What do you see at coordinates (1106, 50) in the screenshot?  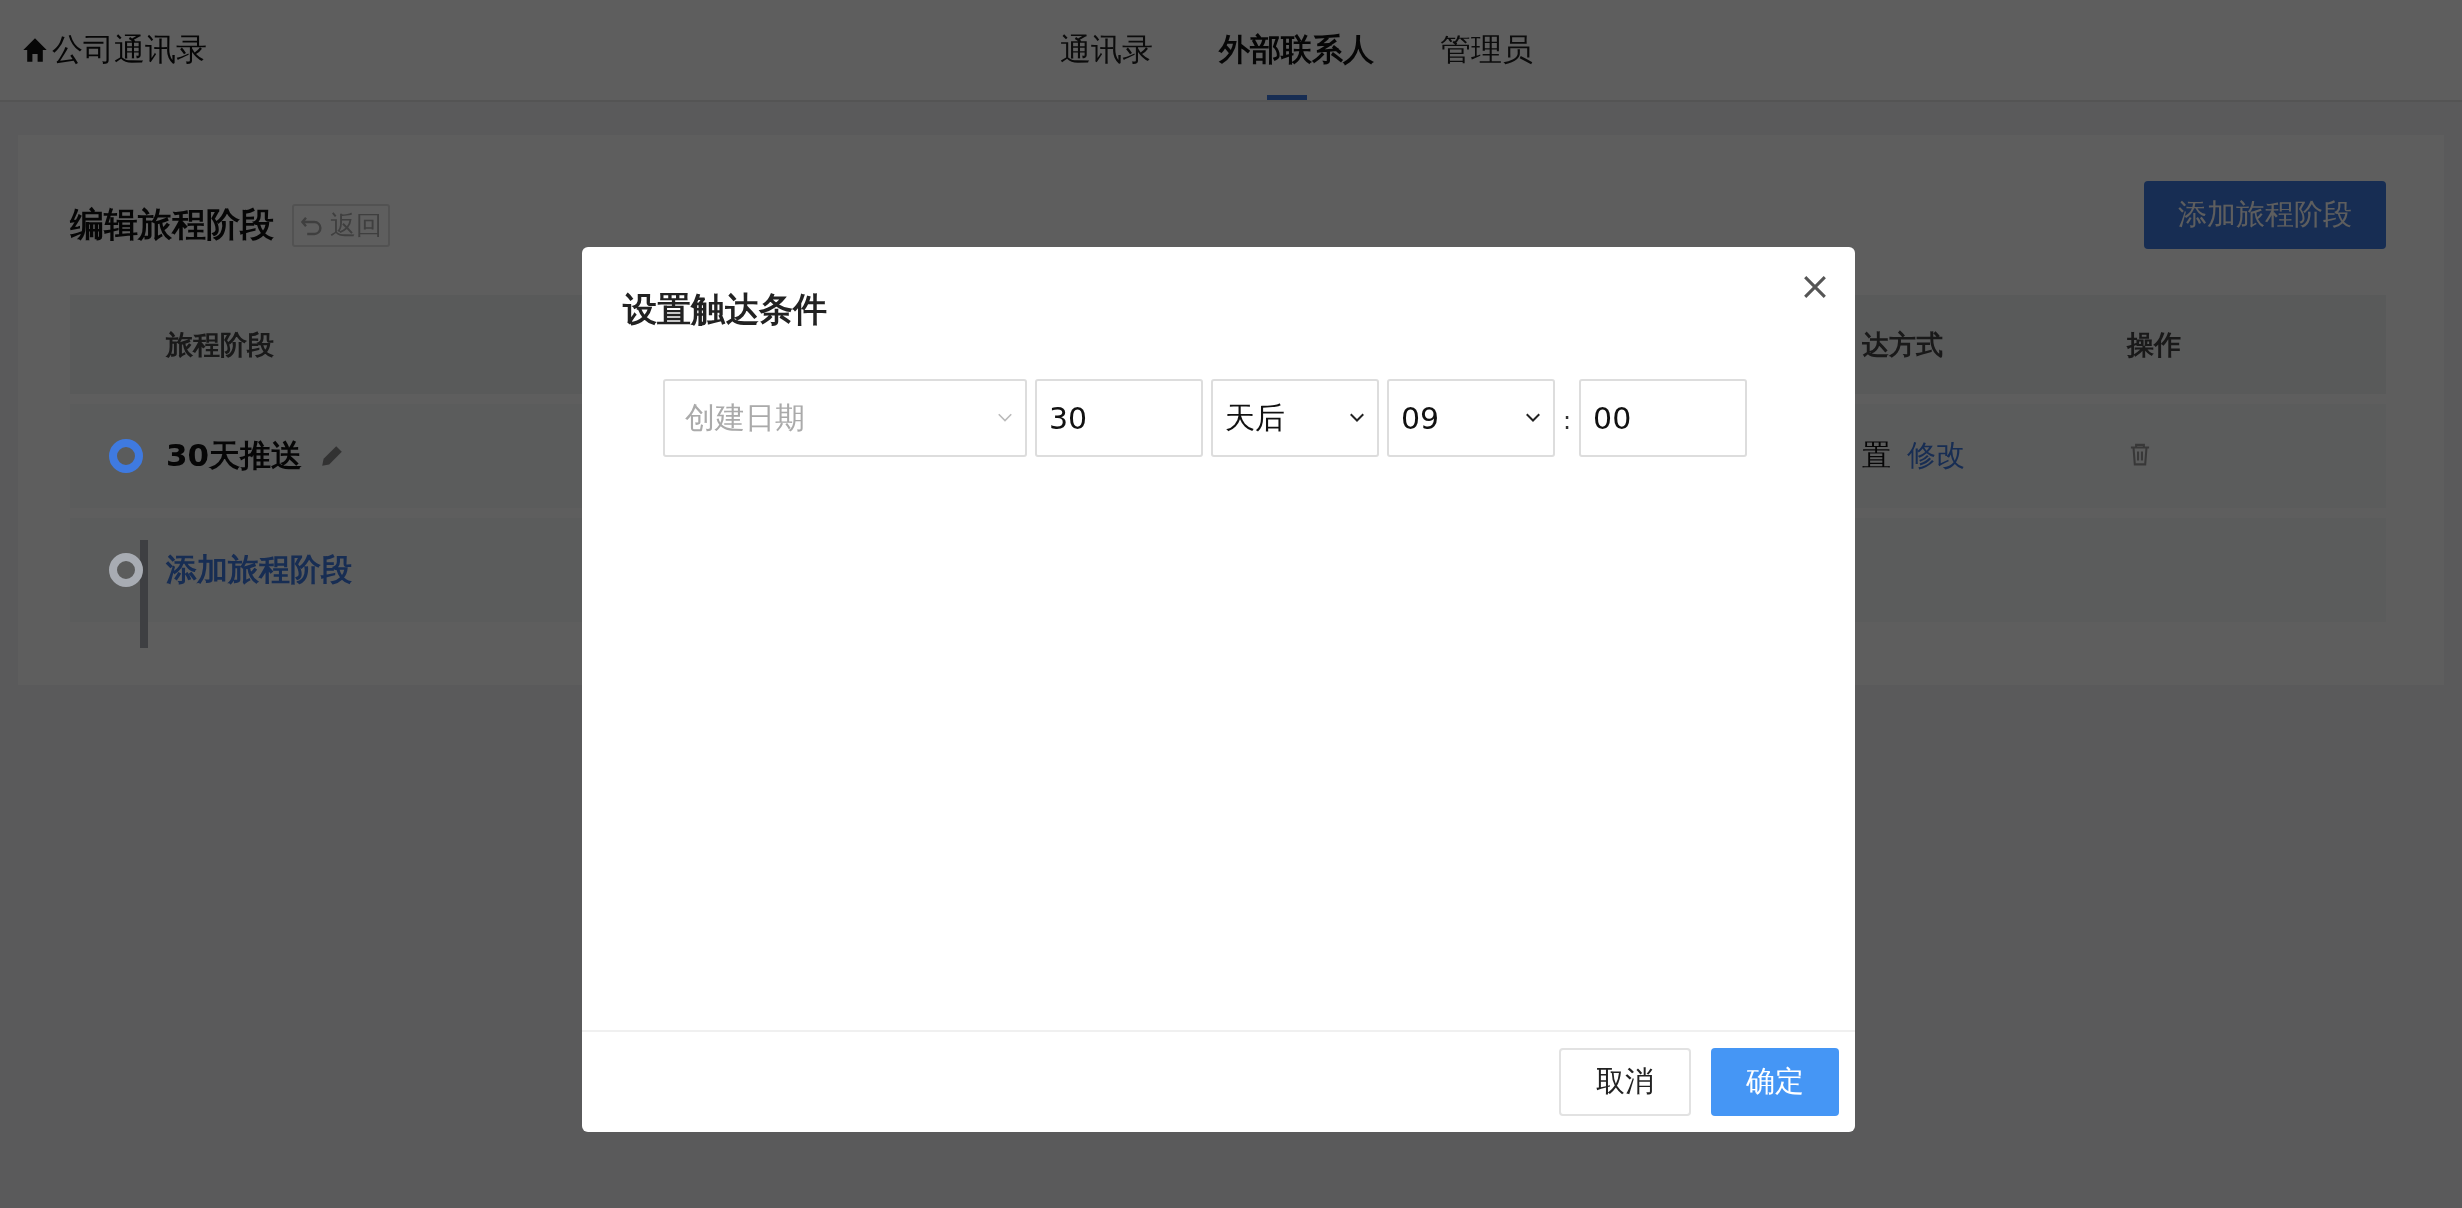 I see `nav-tab: 通讯录` at bounding box center [1106, 50].